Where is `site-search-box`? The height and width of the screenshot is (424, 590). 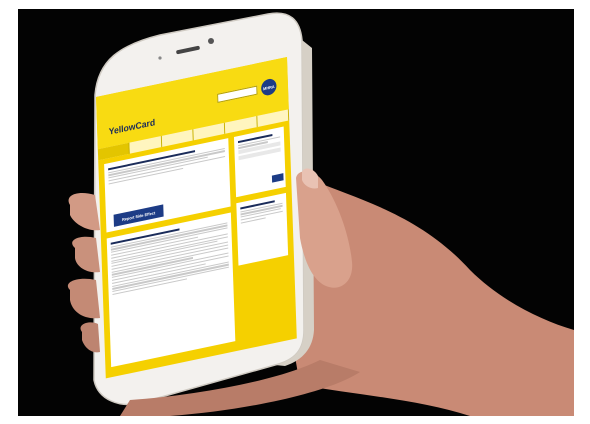
site-search-box is located at coordinates (237, 94).